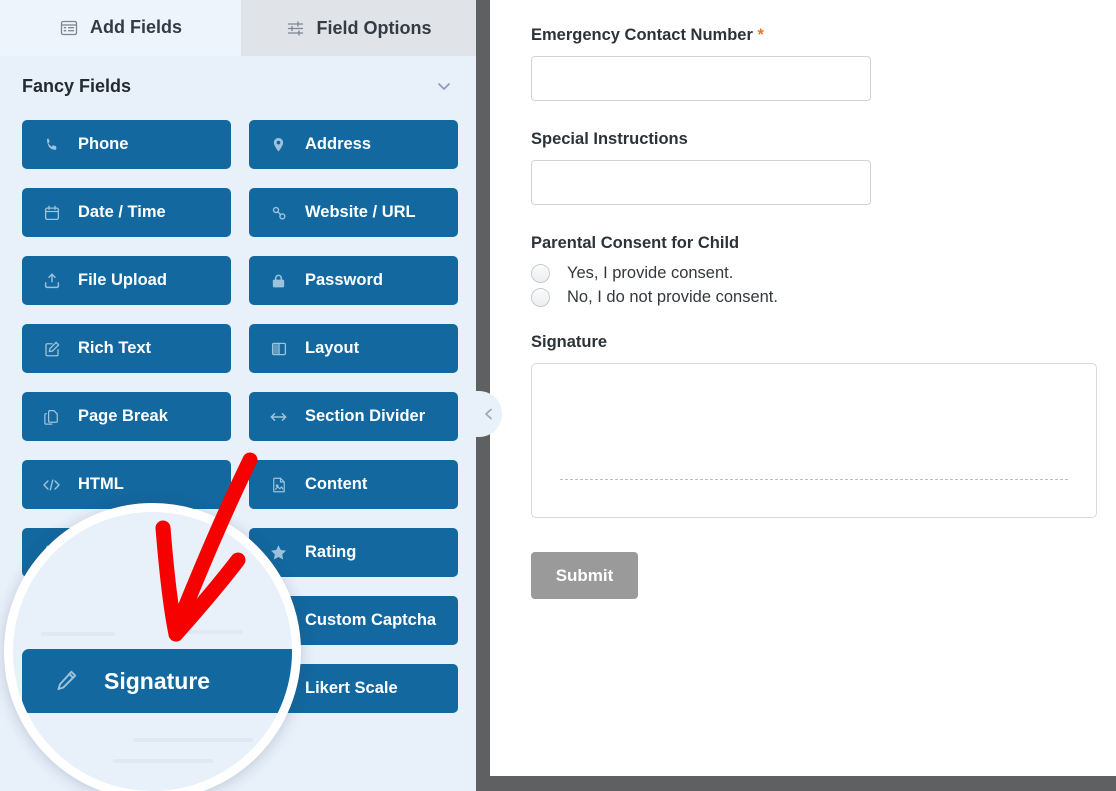  Describe the element at coordinates (65, 681) in the screenshot. I see `signature-pencil-icon` at that location.